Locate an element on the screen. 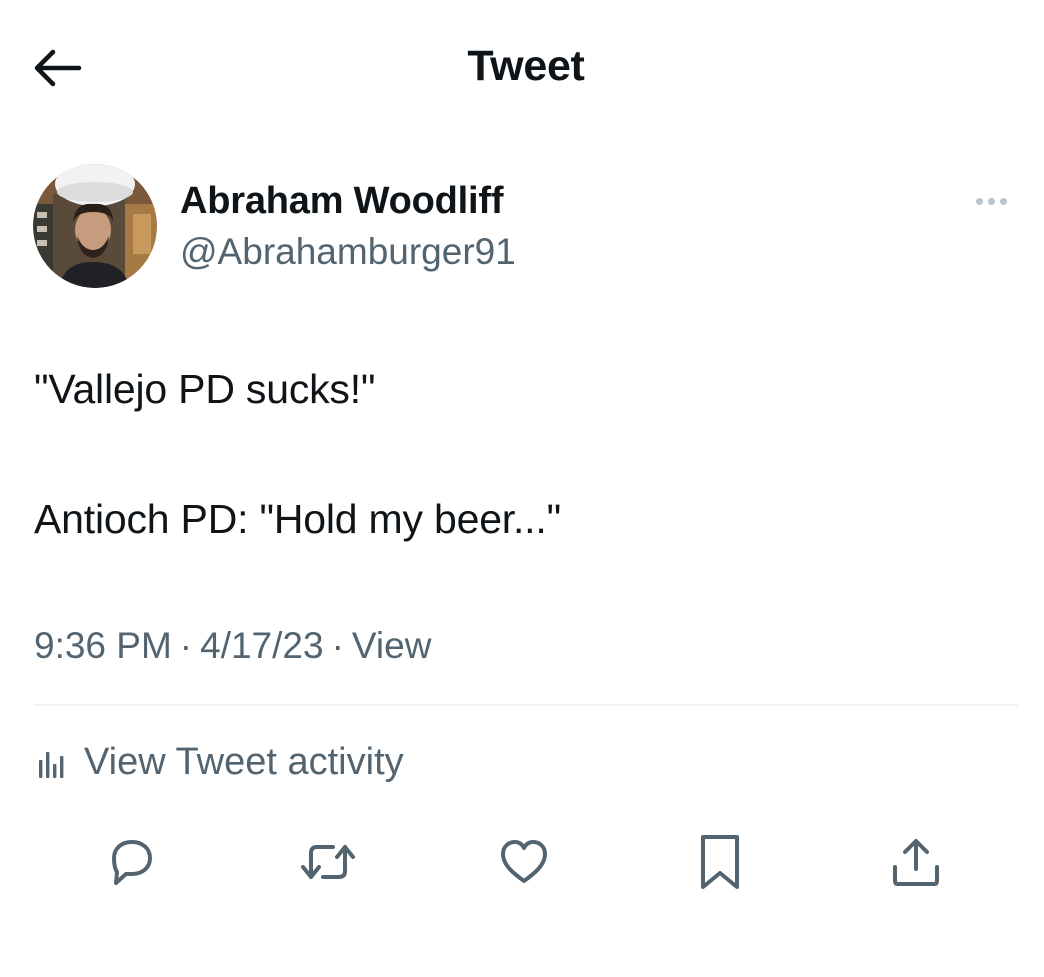 The width and height of the screenshot is (1044, 977). activity-label: View Tweet activity is located at coordinates (244, 761).